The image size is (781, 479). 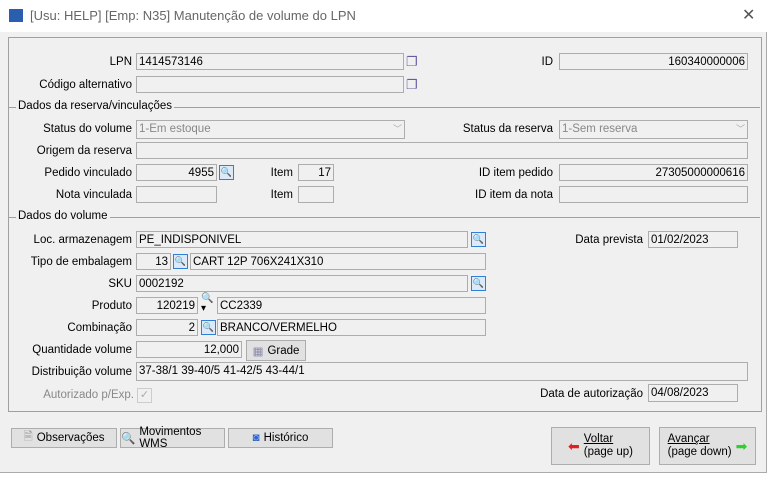 What do you see at coordinates (70, 438) in the screenshot?
I see `observacoes-label: Observações` at bounding box center [70, 438].